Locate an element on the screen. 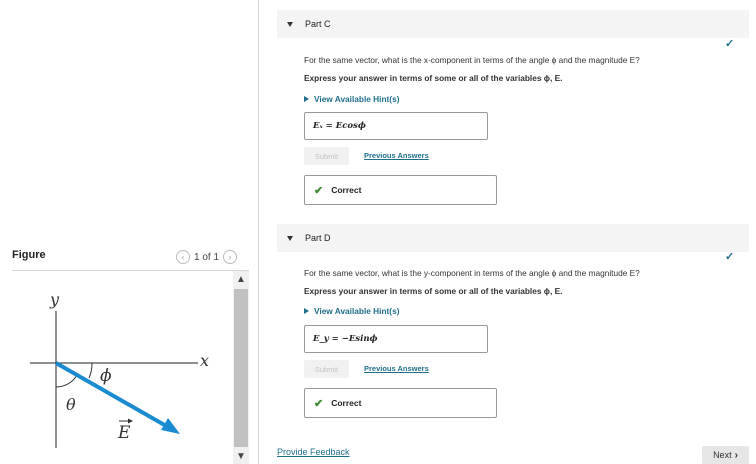 The height and width of the screenshot is (464, 756). part-d-status: Correct is located at coordinates (346, 403).